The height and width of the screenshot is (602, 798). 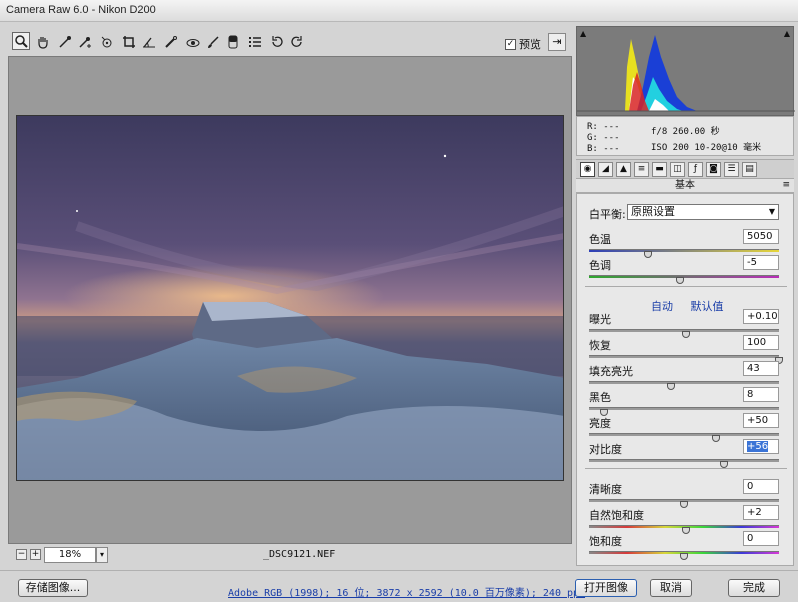 What do you see at coordinates (85, 42) in the screenshot?
I see `color-sampler-icon` at bounding box center [85, 42].